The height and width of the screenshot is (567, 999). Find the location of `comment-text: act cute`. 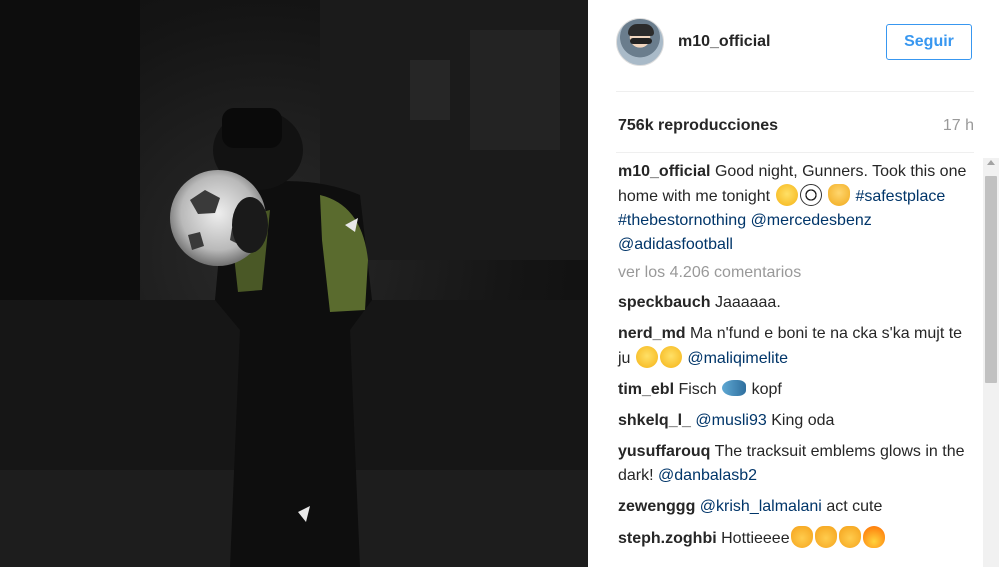

comment-text: act cute is located at coordinates (854, 506).